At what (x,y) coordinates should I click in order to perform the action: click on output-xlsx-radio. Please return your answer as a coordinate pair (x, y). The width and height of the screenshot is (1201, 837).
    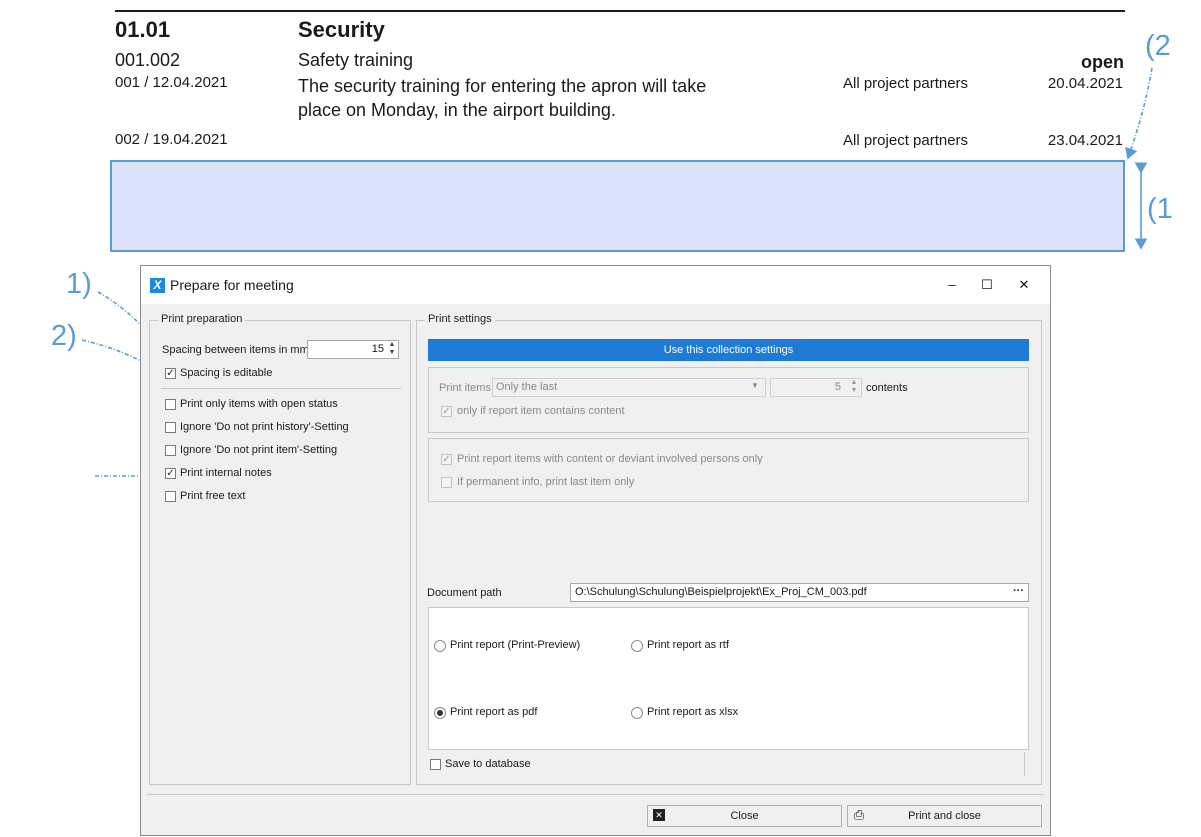
    Looking at the image, I should click on (637, 713).